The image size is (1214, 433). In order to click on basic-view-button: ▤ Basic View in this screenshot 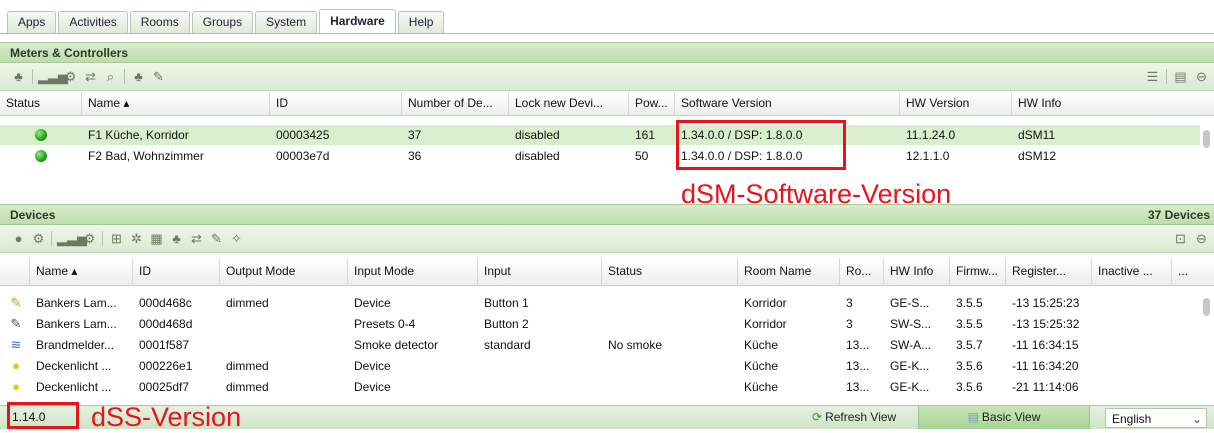, I will do `click(1004, 417)`.